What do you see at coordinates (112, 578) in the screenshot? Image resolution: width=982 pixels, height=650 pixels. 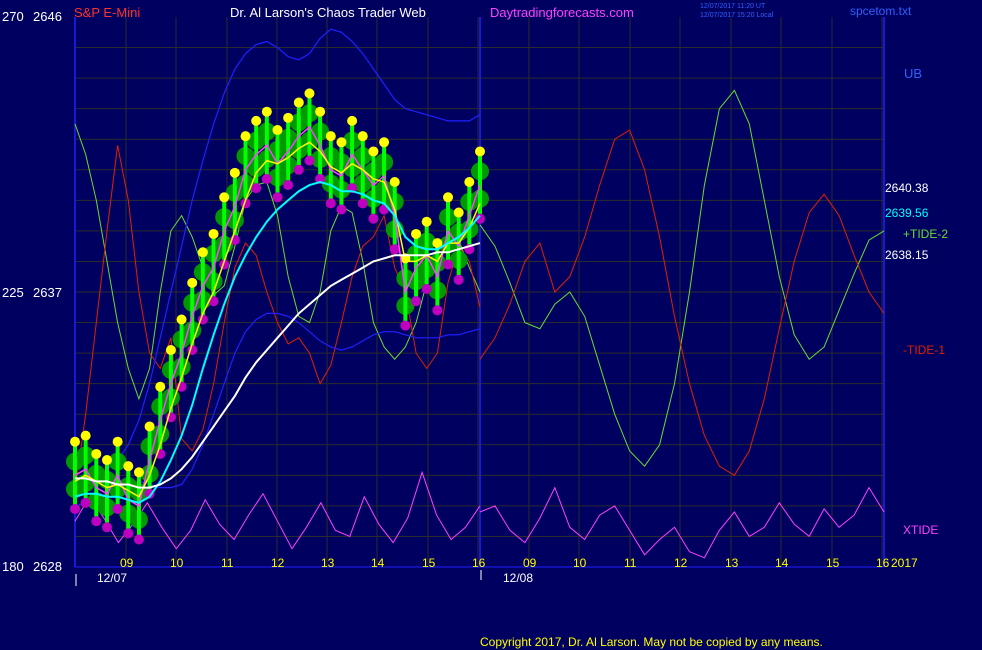 I see `date-label-1: 12/07` at bounding box center [112, 578].